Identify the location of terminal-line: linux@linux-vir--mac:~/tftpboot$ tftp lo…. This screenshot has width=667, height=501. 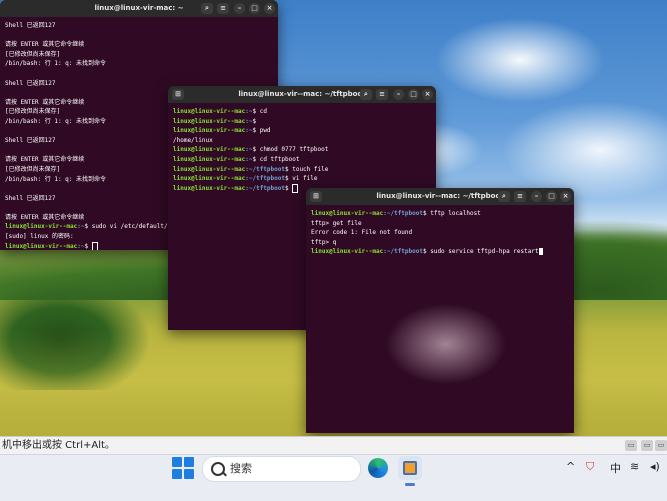
(440, 214).